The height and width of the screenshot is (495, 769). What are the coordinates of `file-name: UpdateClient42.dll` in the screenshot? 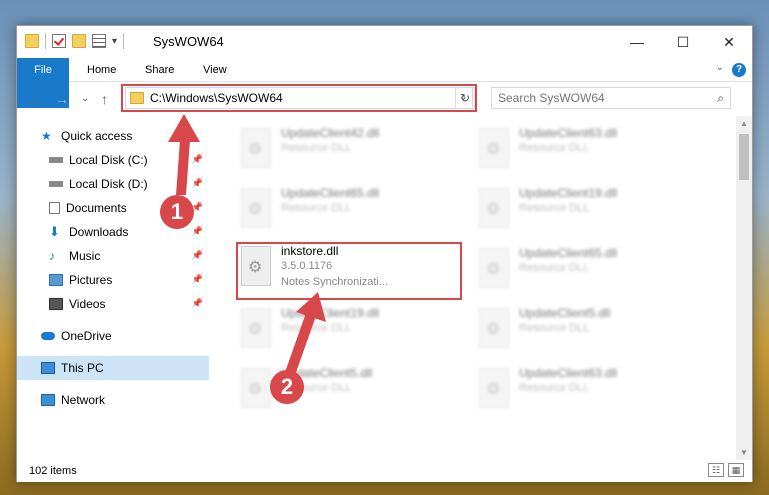 It's located at (330, 133).